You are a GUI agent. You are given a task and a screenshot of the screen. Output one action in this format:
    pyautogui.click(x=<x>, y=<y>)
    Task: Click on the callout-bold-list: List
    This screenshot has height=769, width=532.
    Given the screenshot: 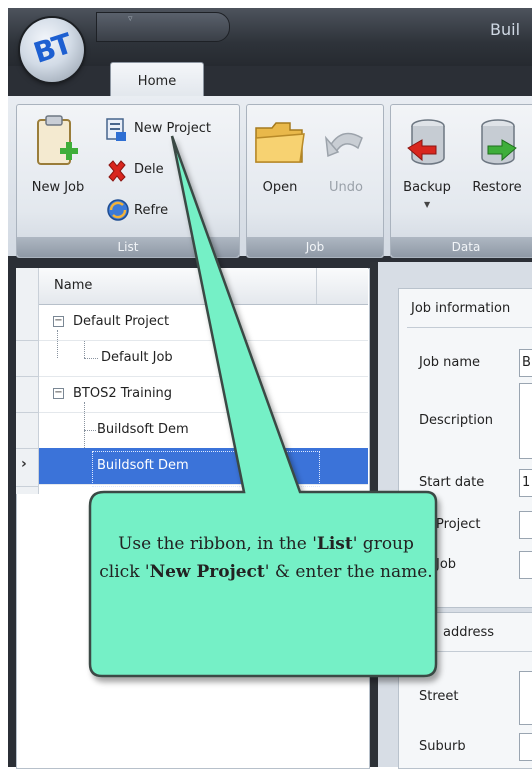 What is the action you would take?
    pyautogui.click(x=334, y=544)
    